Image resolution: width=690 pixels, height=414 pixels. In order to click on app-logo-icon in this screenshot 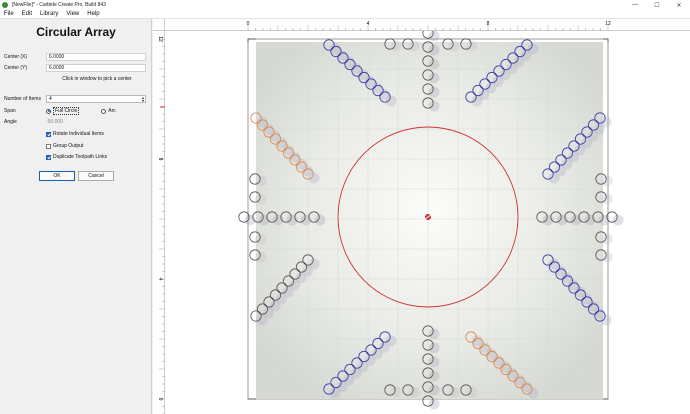, I will do `click(5, 5)`.